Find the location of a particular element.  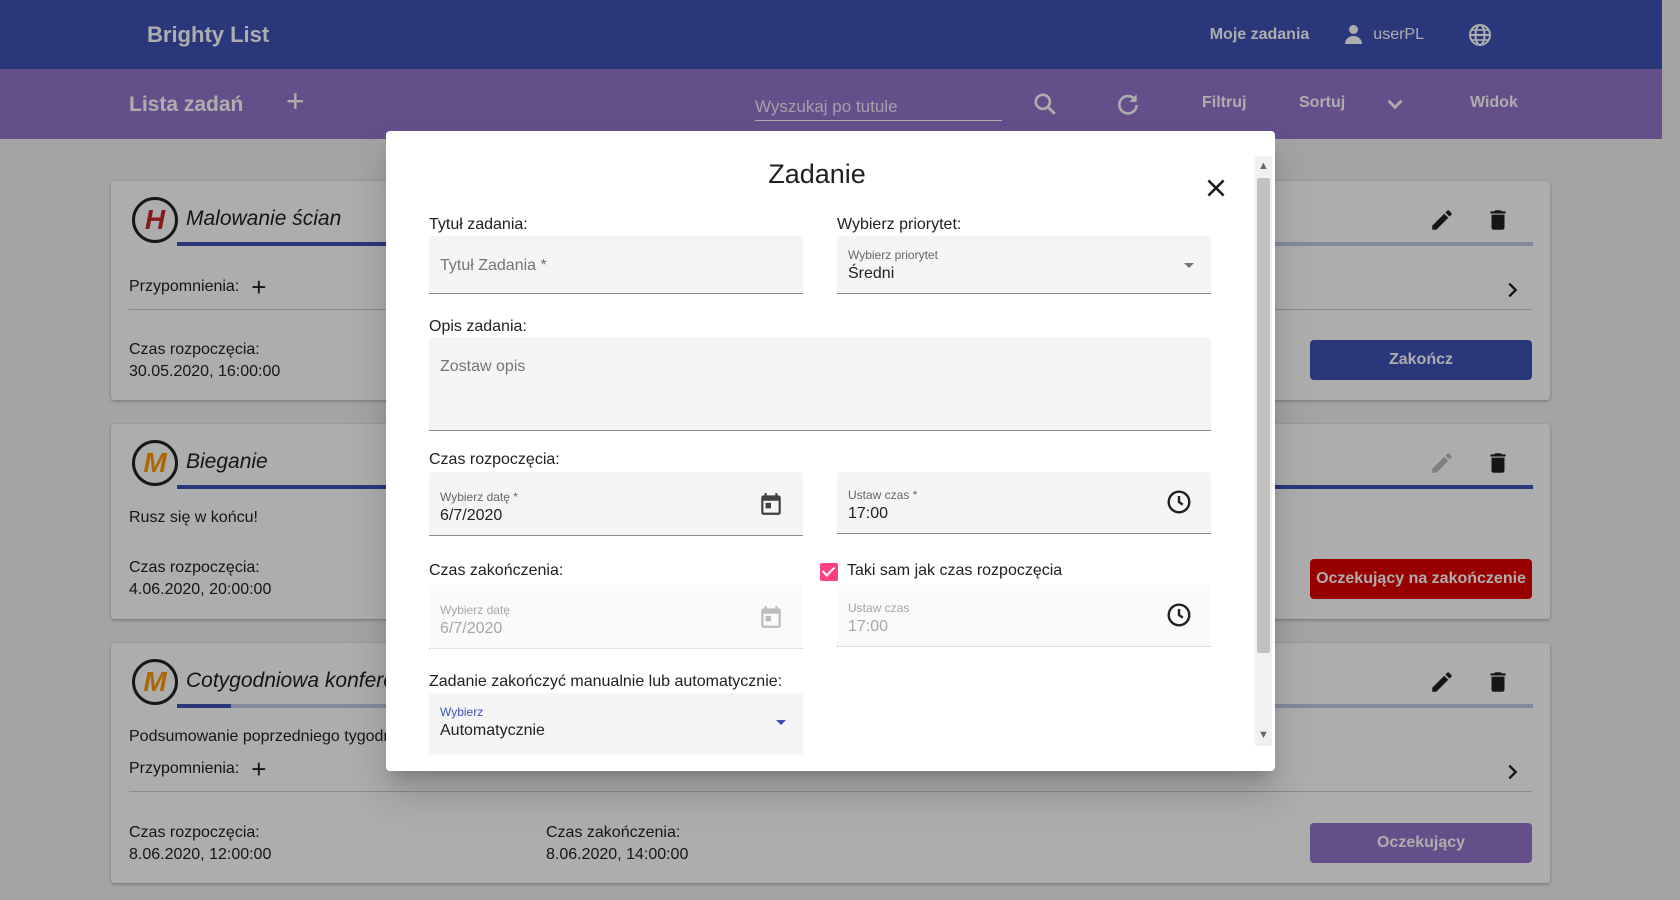

task-title-field: Tytuł Zadania * is located at coordinates (616, 265).